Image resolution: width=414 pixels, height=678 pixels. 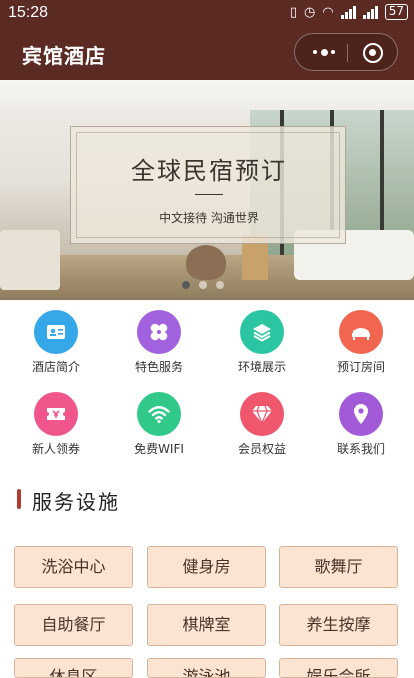 I want to click on menu-item-label: 酒店简介, so click(x=55, y=367).